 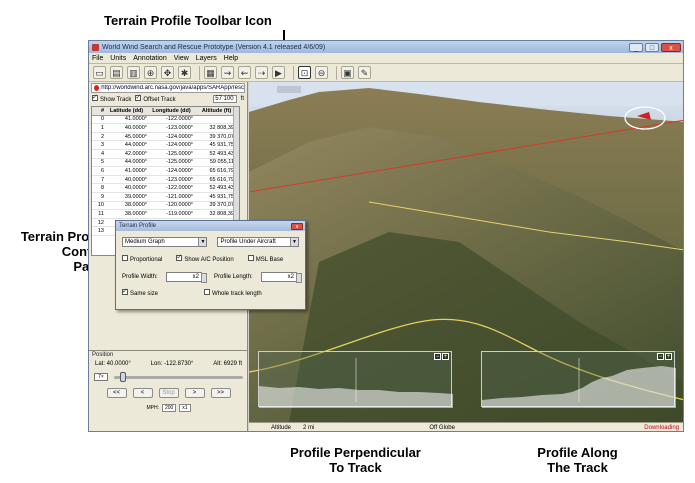 I want to click on table-cell: 41.0000°, so click(x=135, y=119).